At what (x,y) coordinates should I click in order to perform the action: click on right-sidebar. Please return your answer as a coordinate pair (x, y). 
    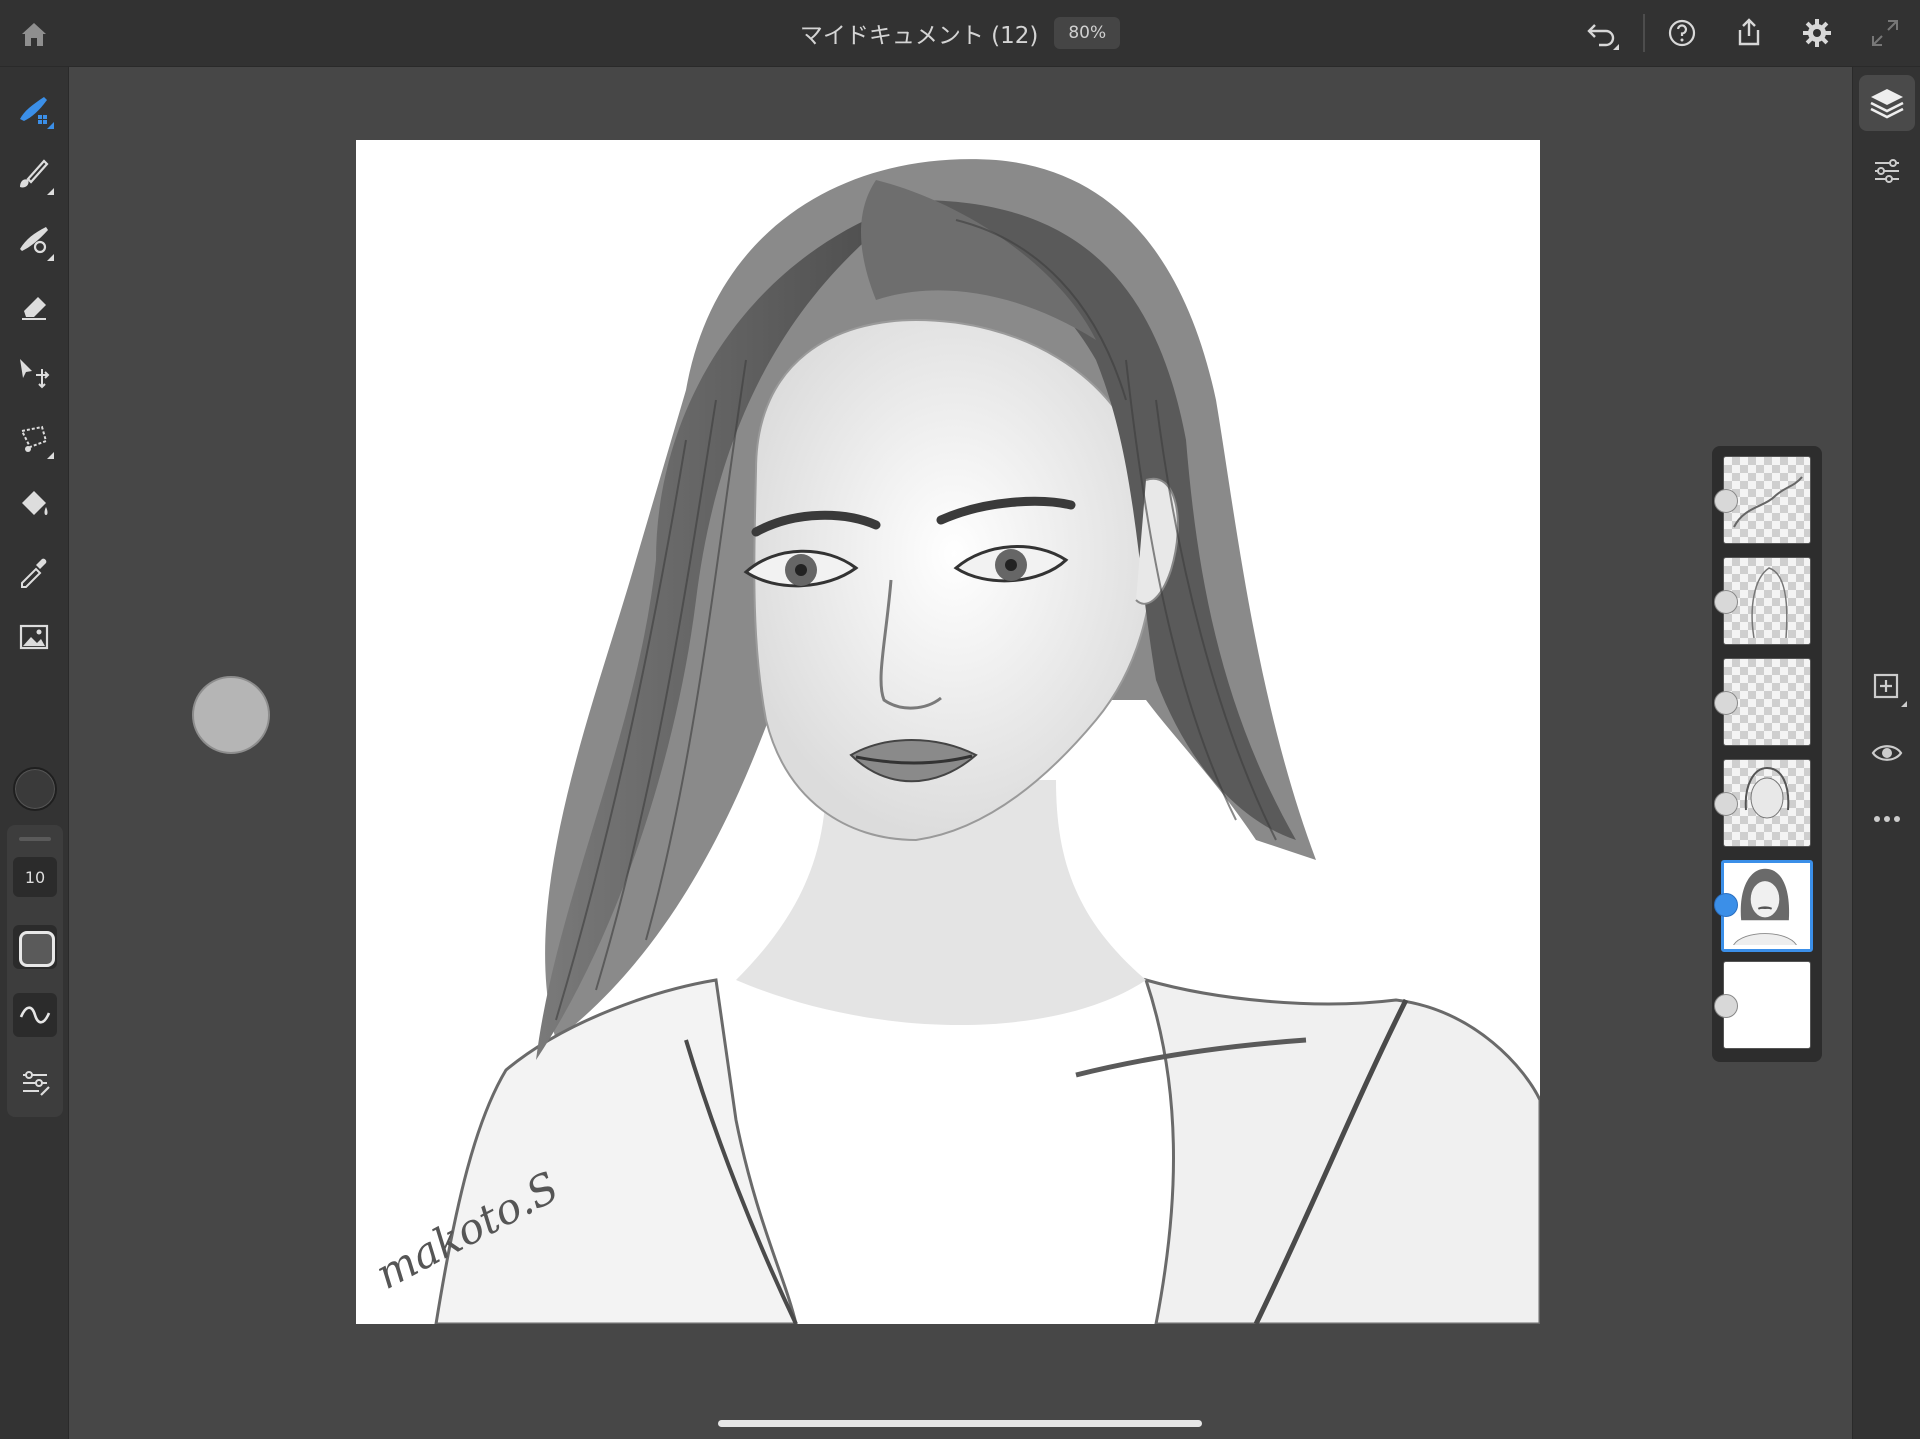
    Looking at the image, I should click on (1886, 753).